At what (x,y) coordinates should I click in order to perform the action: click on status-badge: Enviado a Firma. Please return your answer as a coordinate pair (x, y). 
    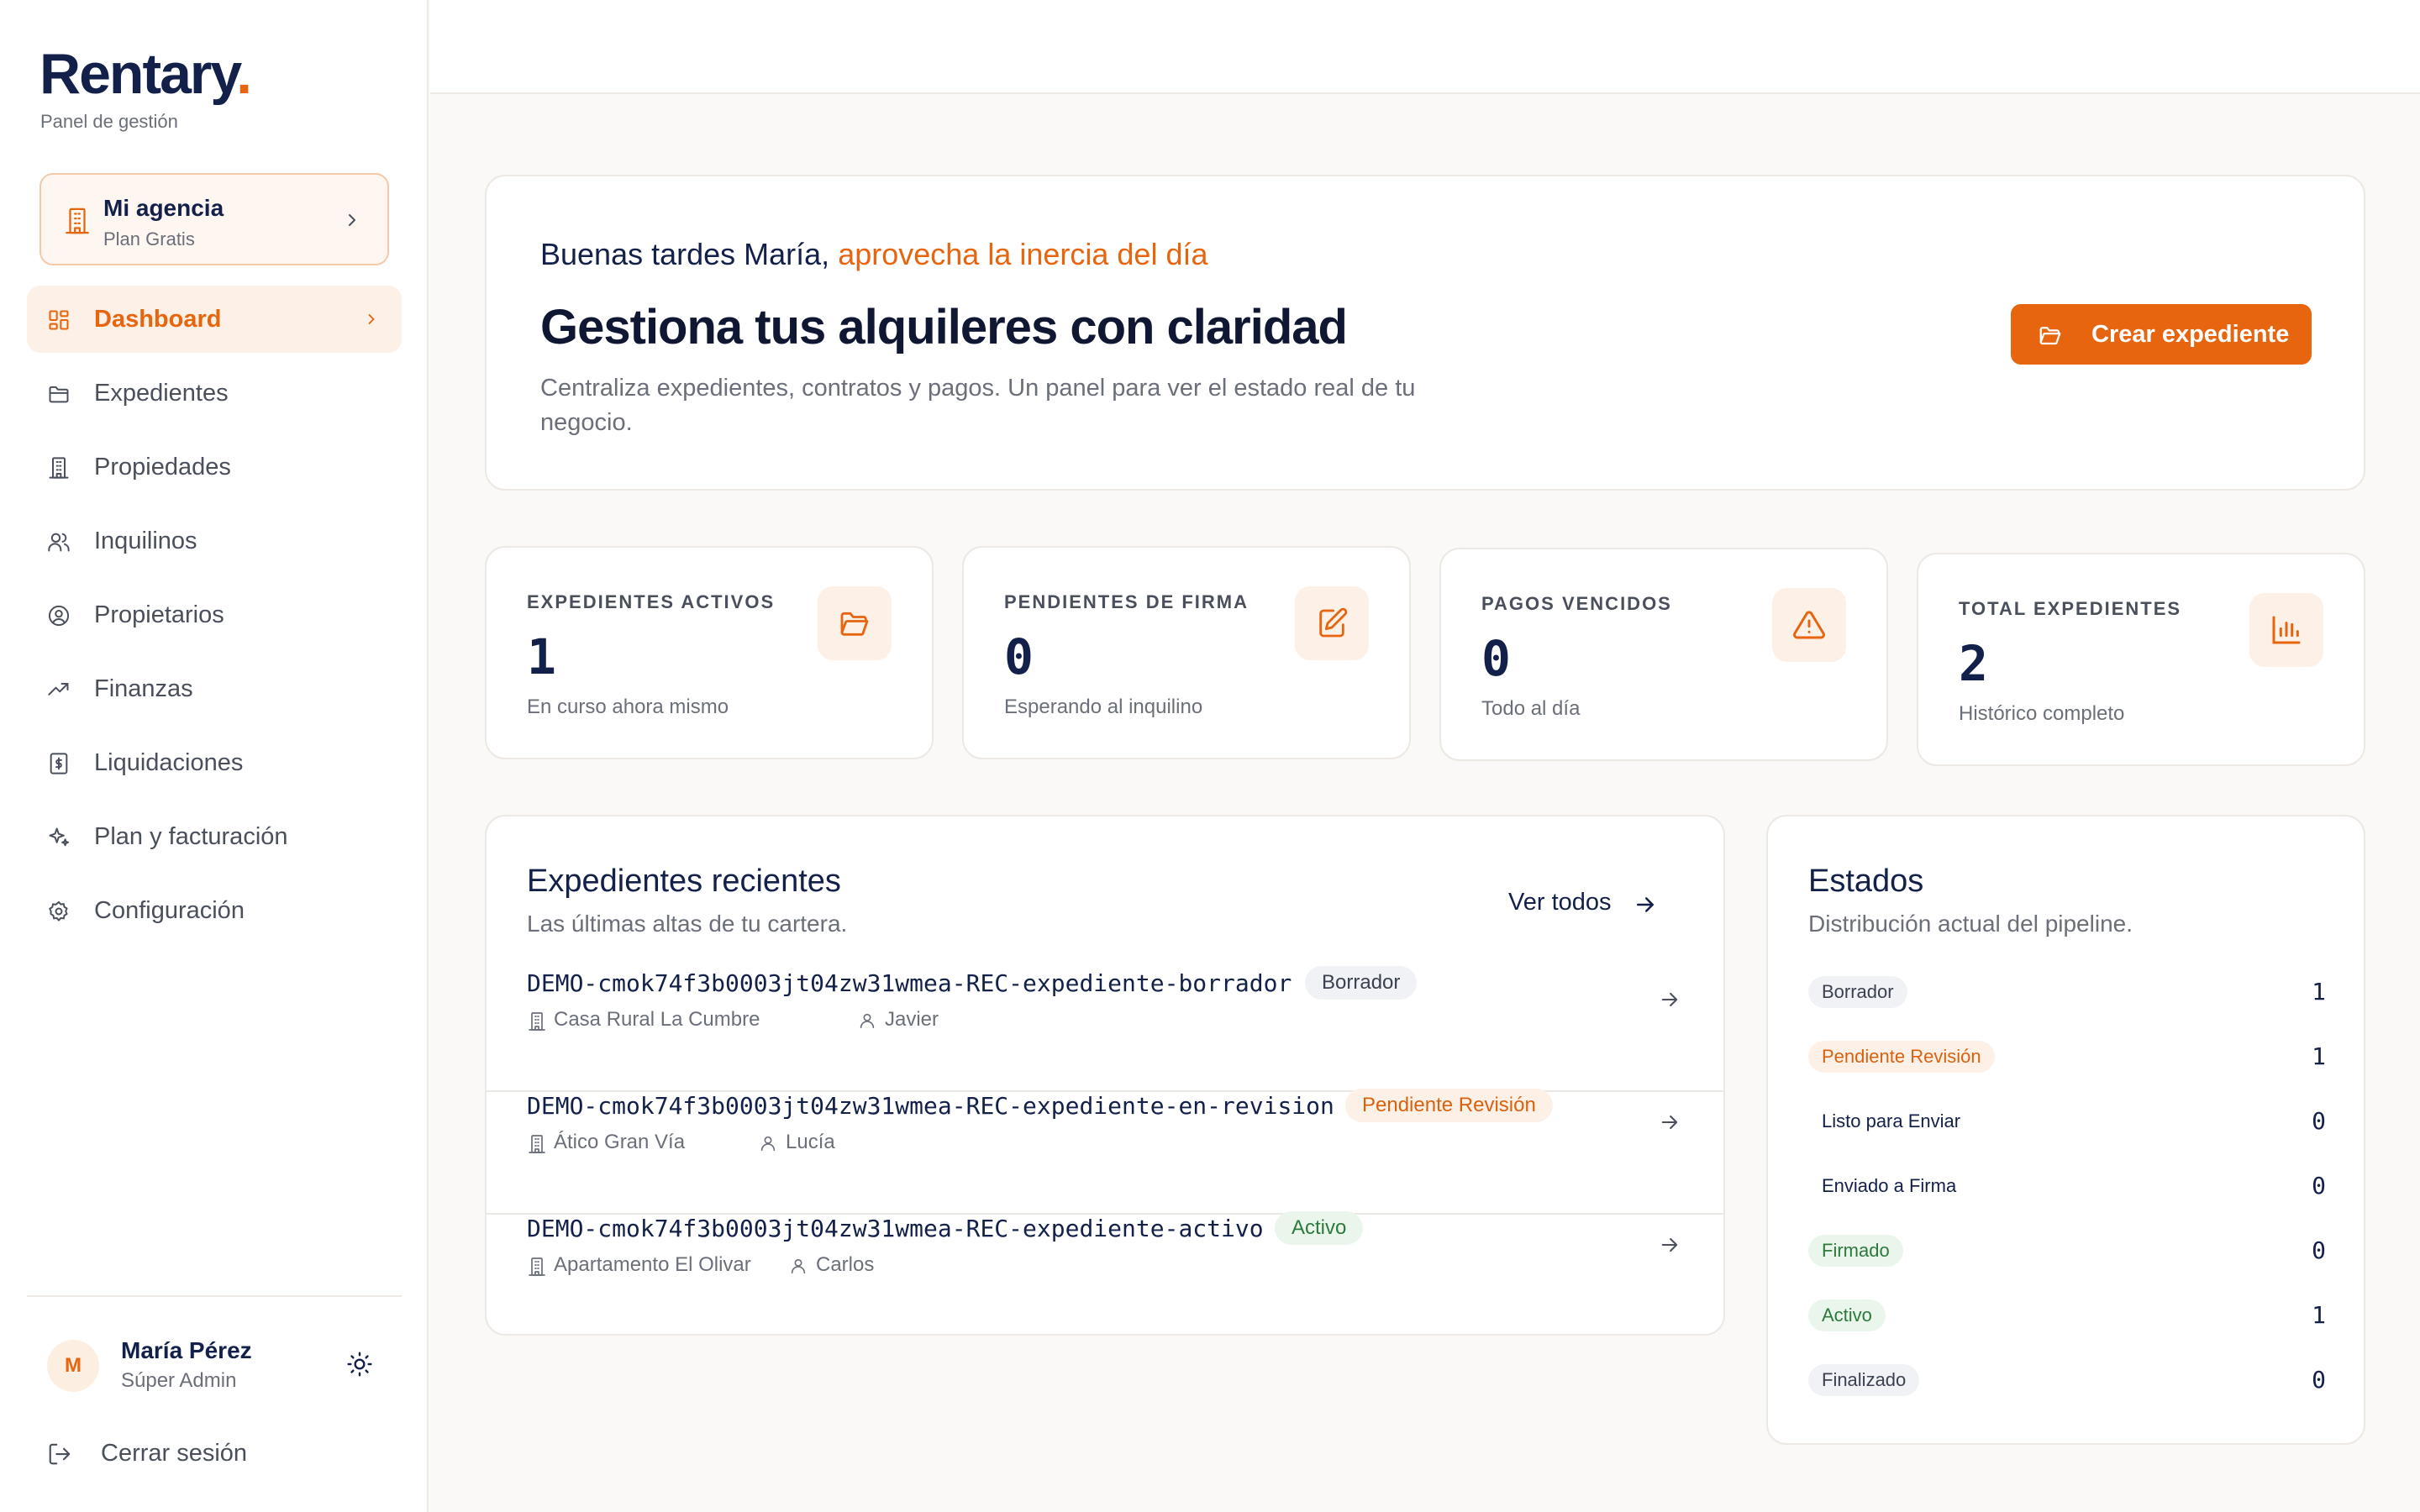
    Looking at the image, I should click on (1889, 1185).